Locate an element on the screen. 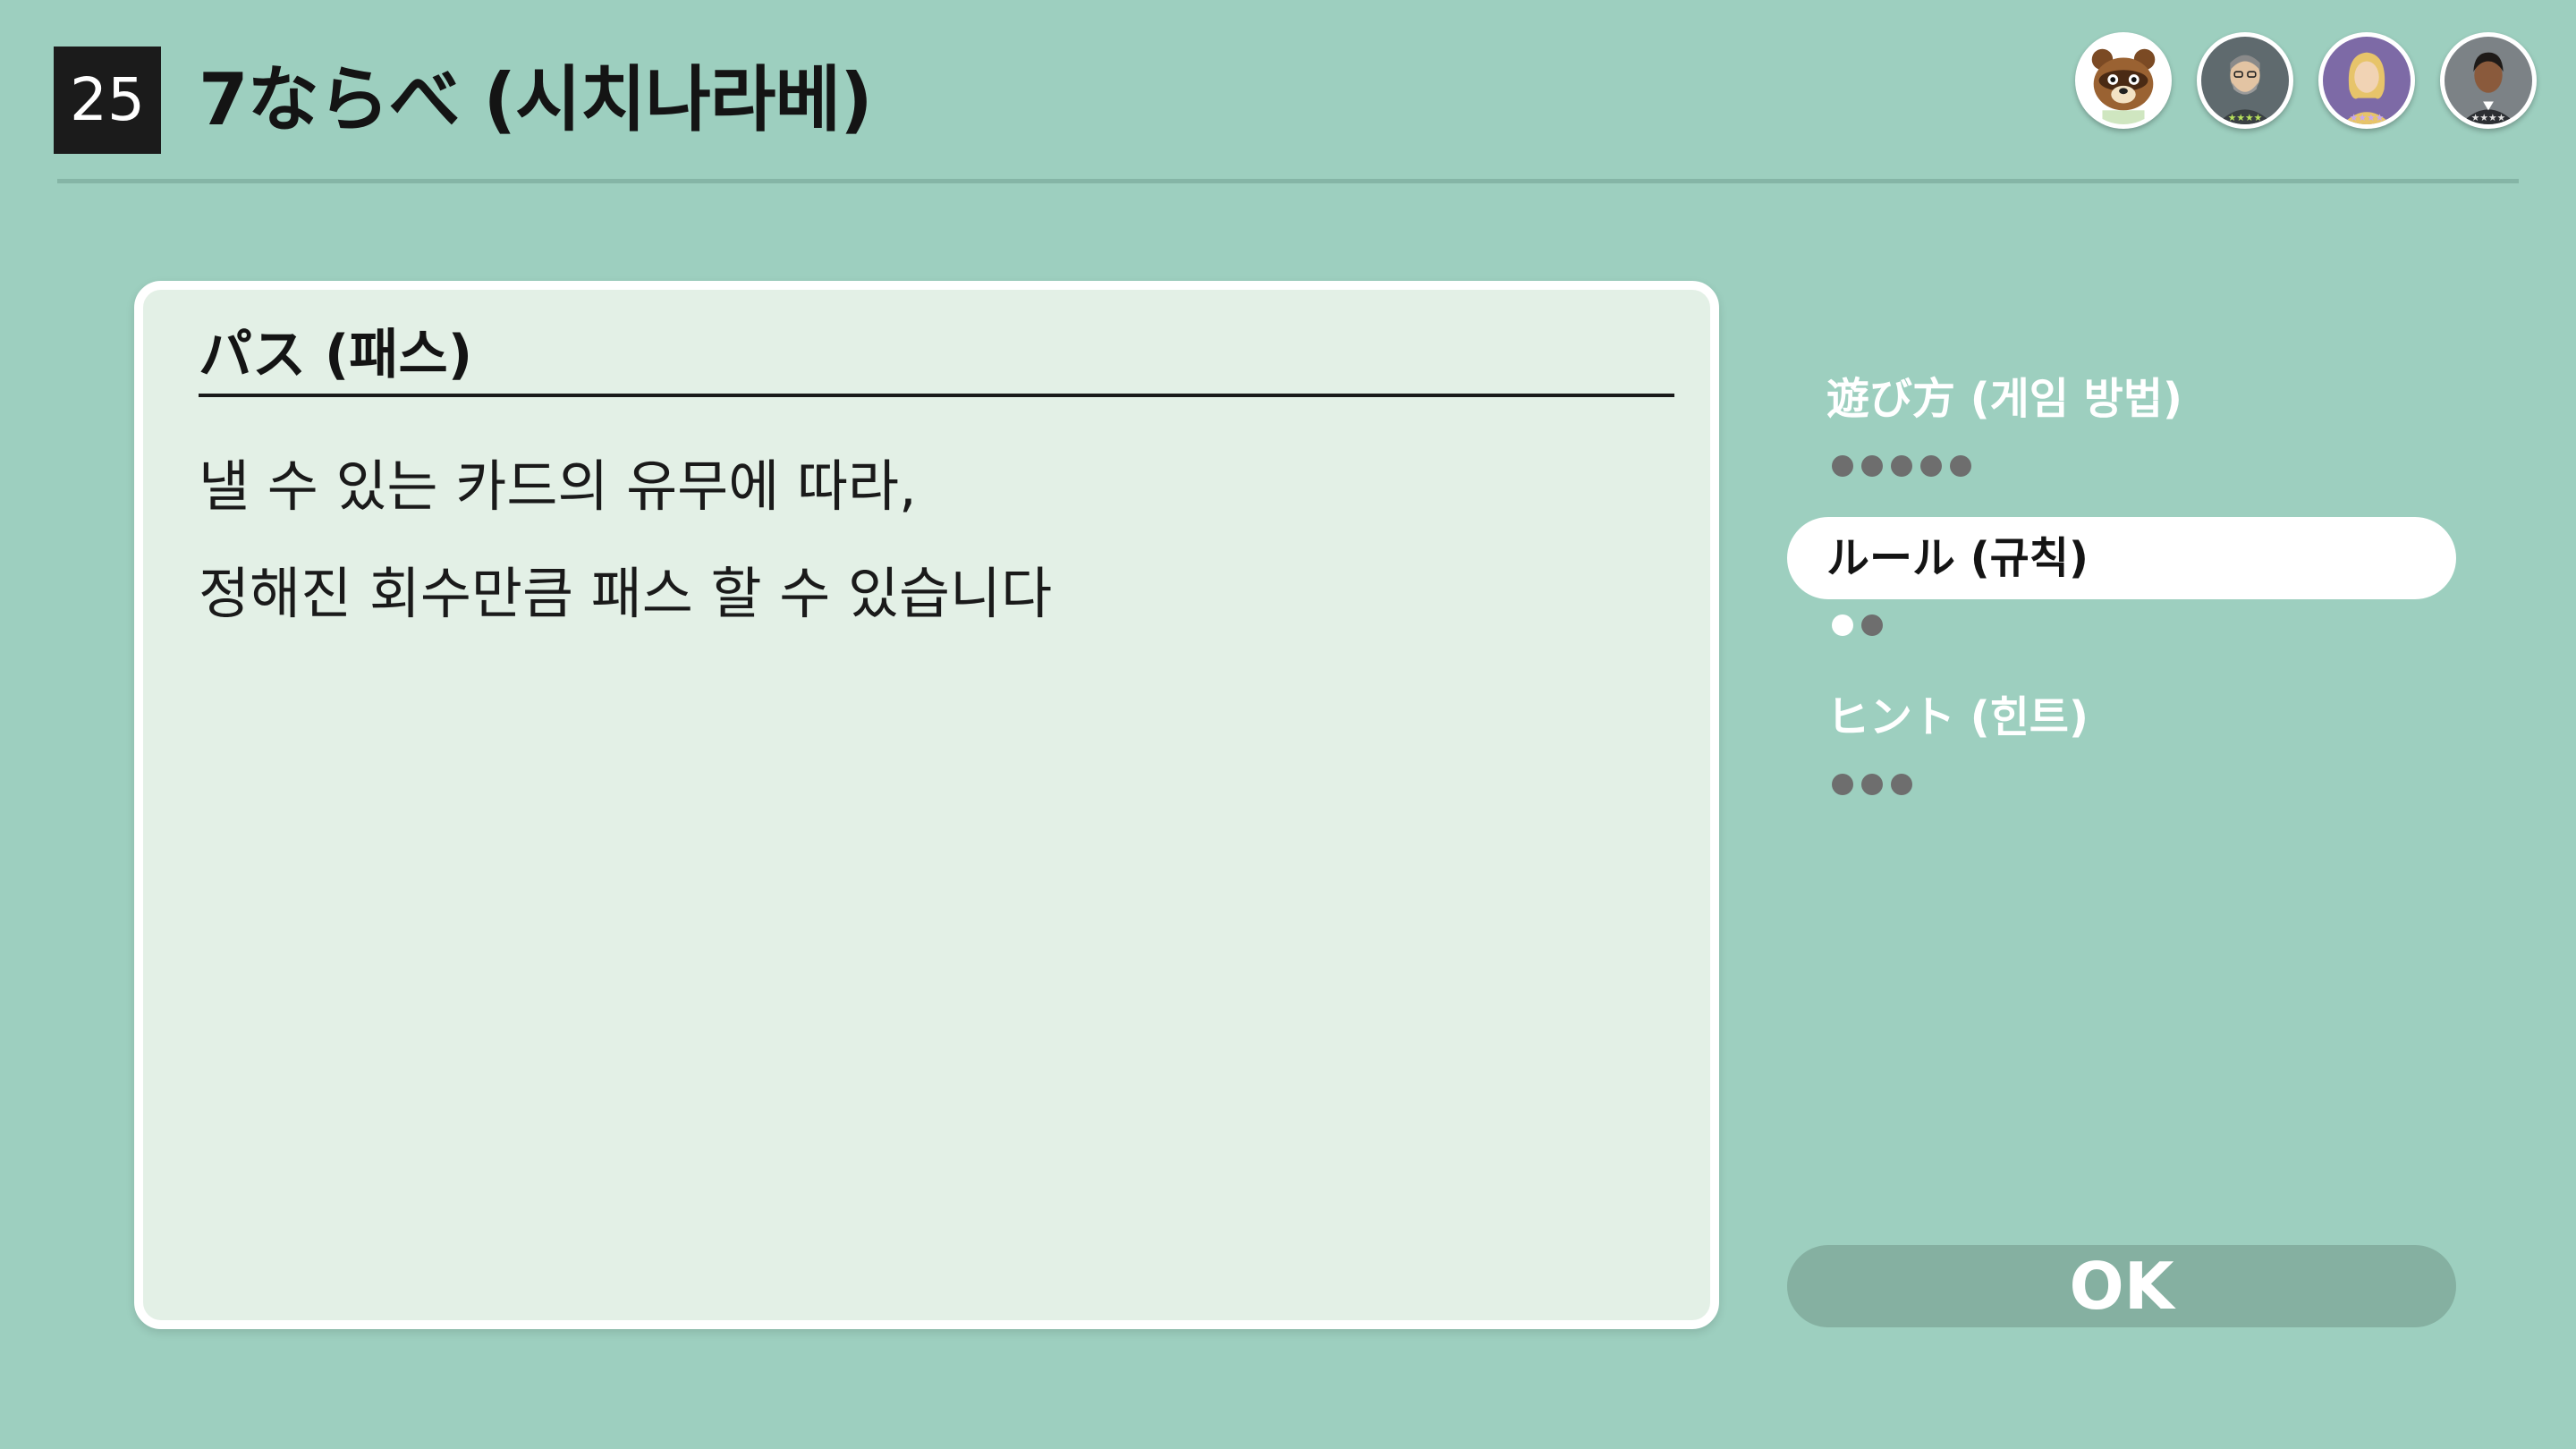 The image size is (2576, 1449). page-dot-current is located at coordinates (1842, 625).